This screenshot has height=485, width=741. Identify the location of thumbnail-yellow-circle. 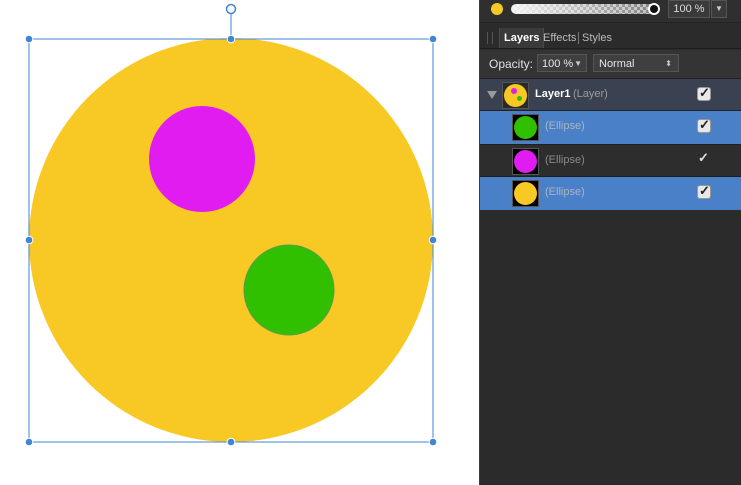
(525, 193).